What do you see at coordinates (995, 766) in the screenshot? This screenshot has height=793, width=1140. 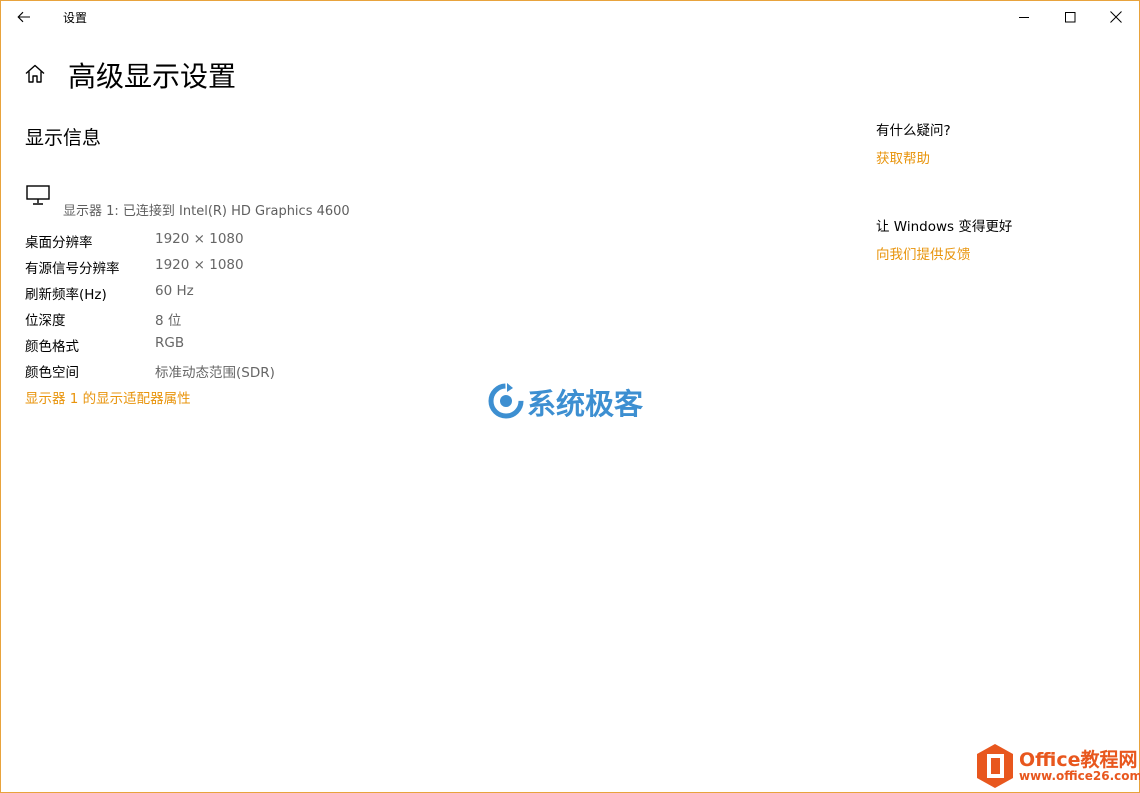 I see `office-logo-icon` at bounding box center [995, 766].